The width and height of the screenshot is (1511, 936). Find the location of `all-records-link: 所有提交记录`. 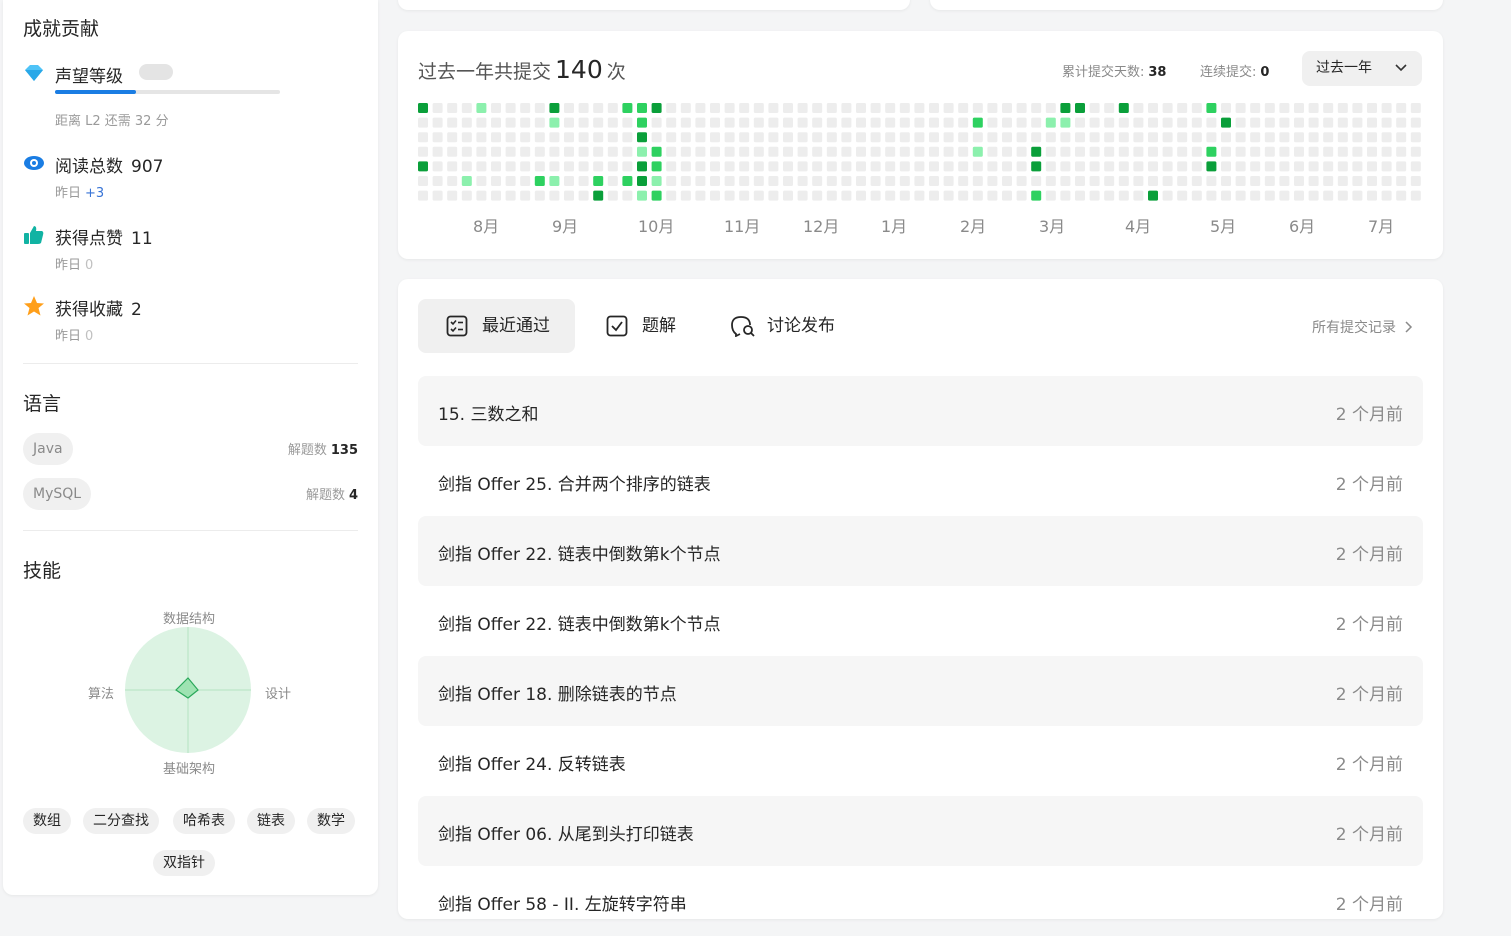

all-records-link: 所有提交记录 is located at coordinates (1363, 327).